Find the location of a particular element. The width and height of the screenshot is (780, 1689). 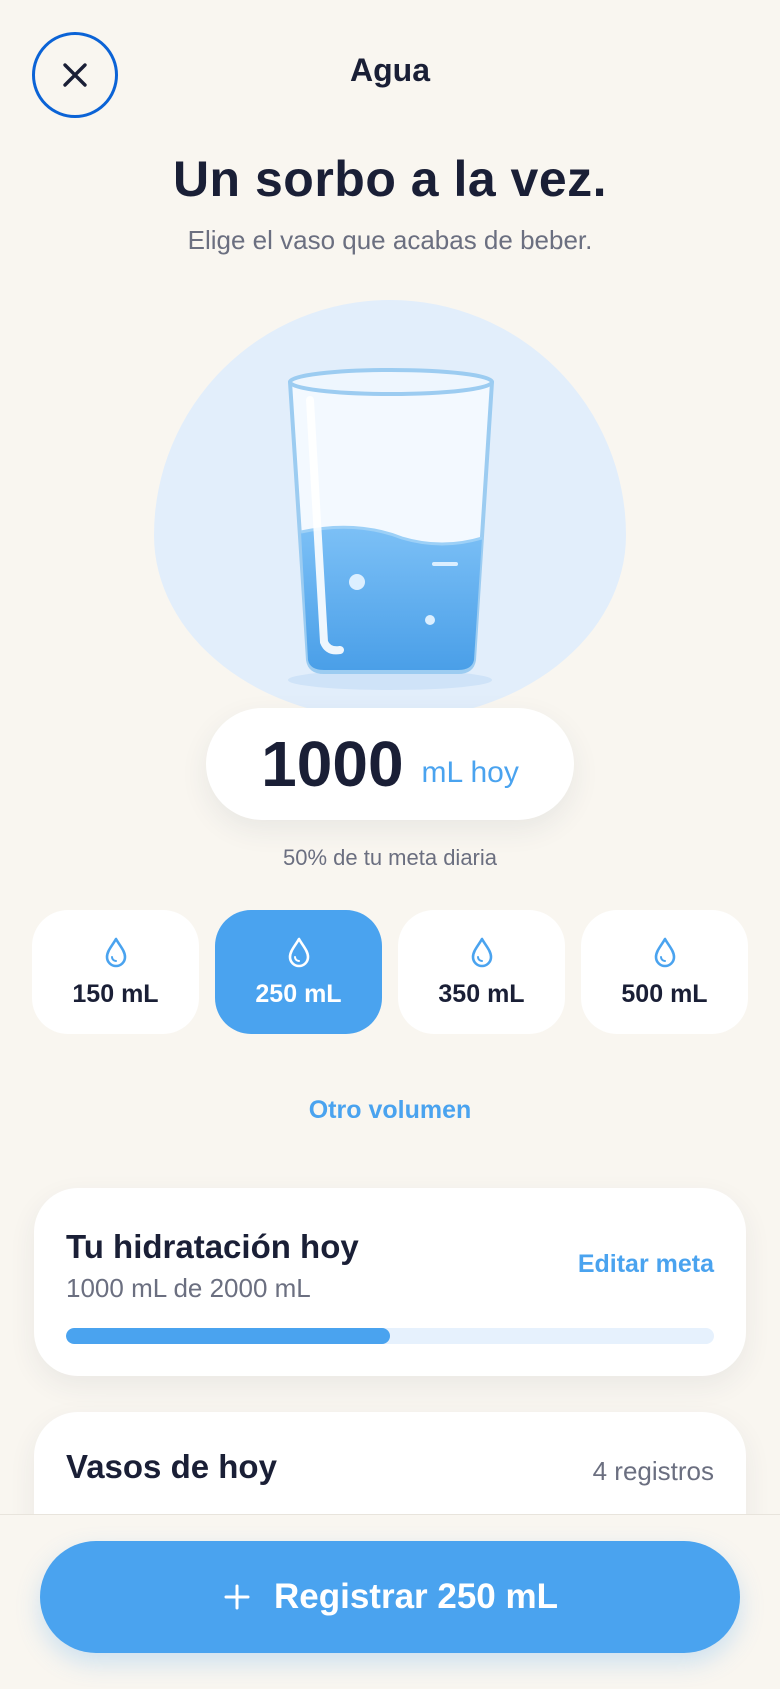

hydration-subtitle: 1000 mL de 2000 mL is located at coordinates (188, 1288).